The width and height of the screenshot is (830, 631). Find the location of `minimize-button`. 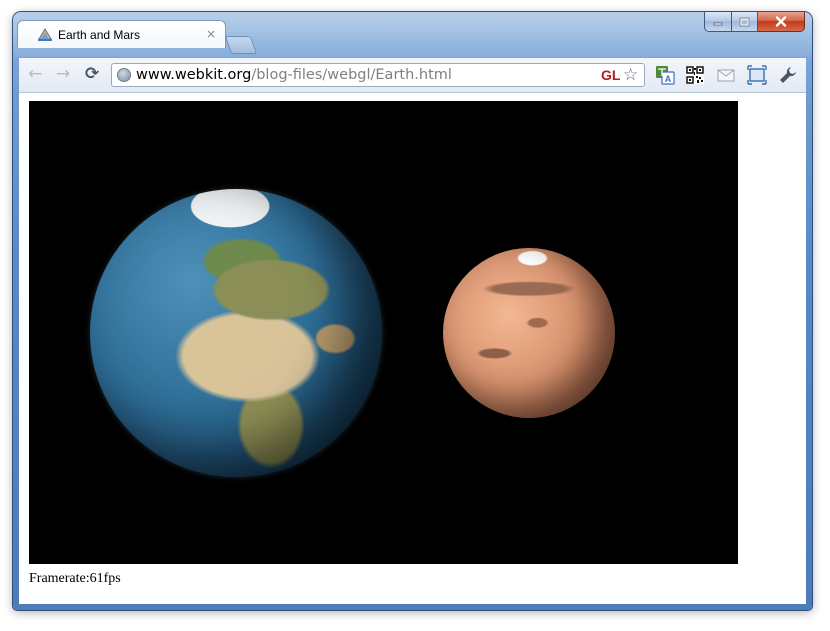

minimize-button is located at coordinates (718, 22).